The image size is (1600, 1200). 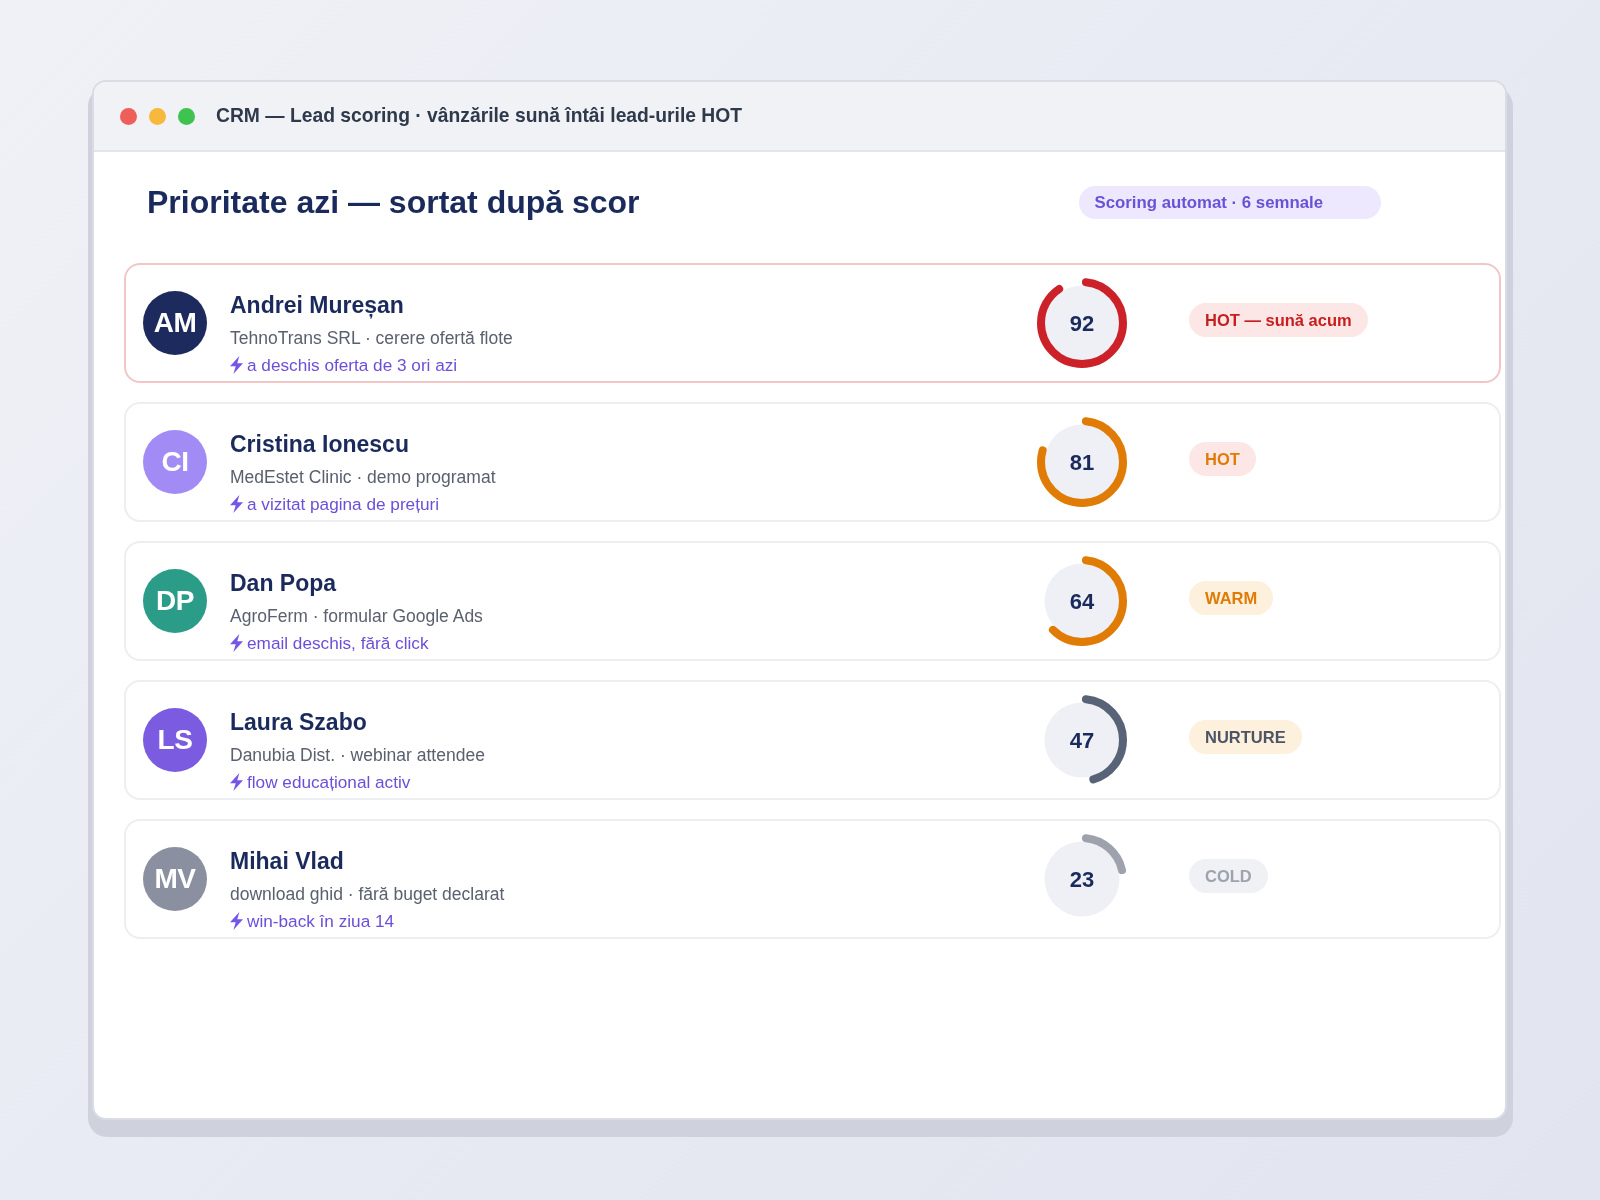 What do you see at coordinates (1082, 741) in the screenshot?
I see `score-value: 47` at bounding box center [1082, 741].